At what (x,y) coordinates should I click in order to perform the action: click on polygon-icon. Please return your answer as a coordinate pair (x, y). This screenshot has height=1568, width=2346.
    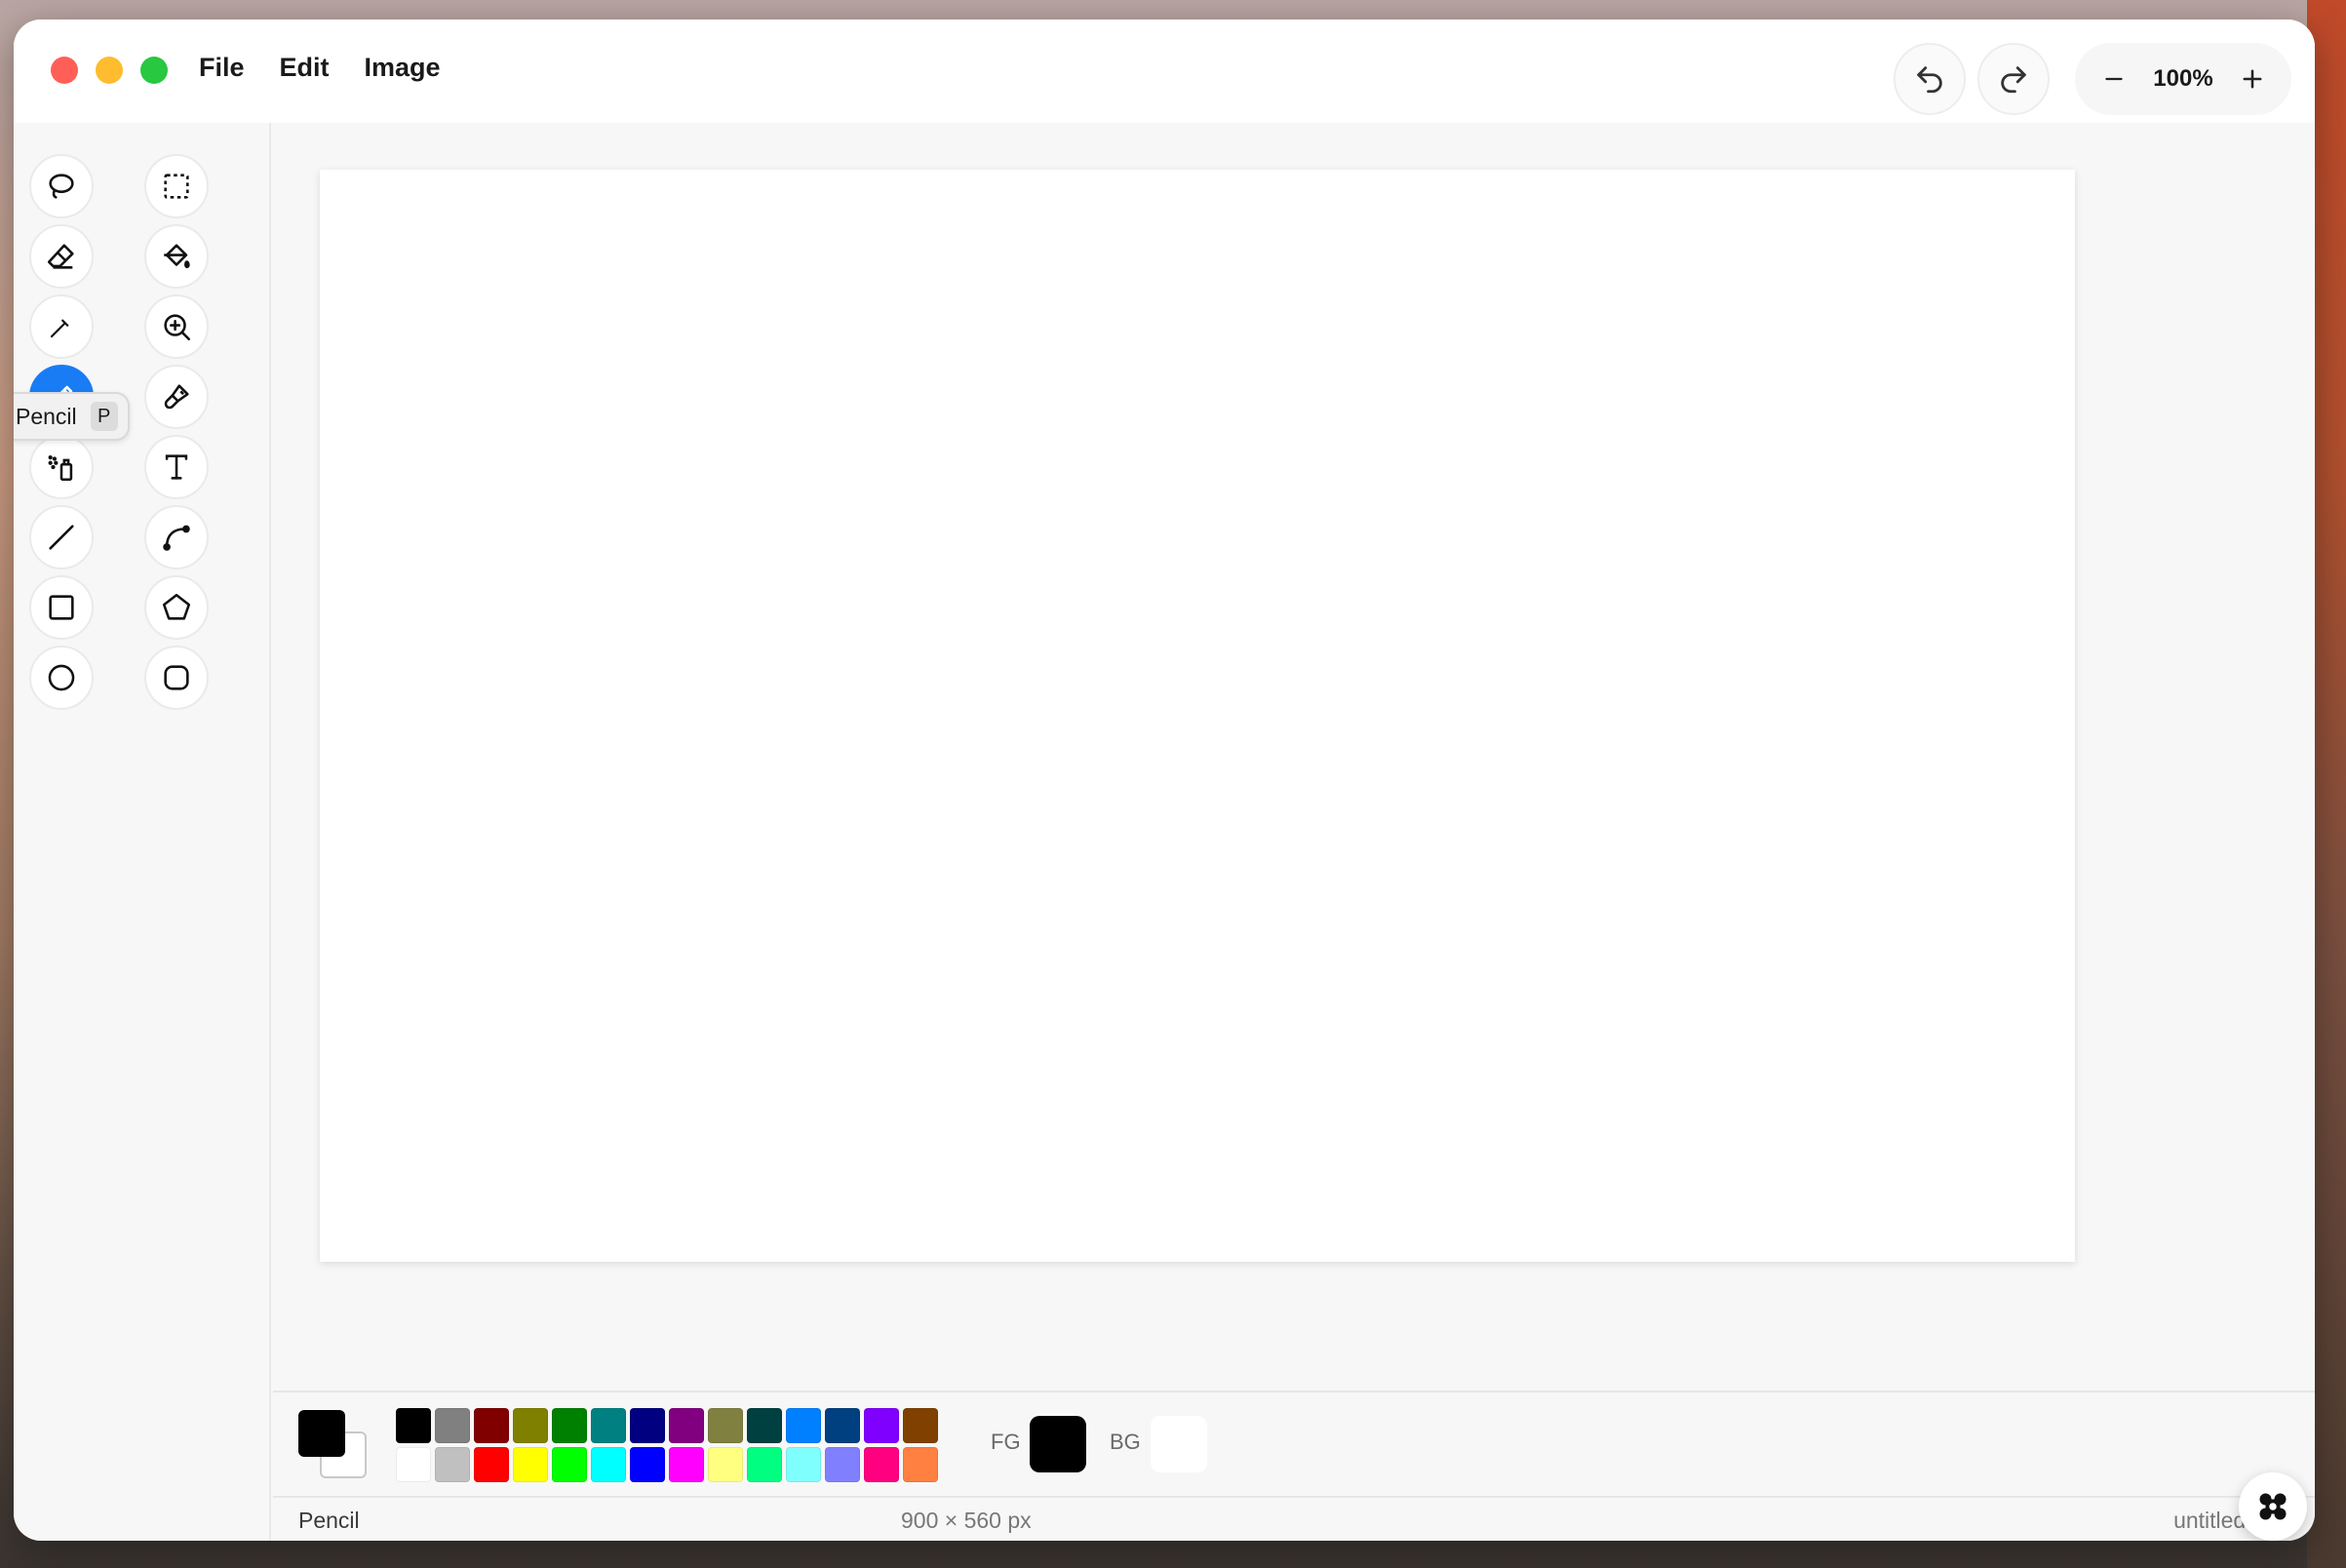
    Looking at the image, I should click on (176, 606).